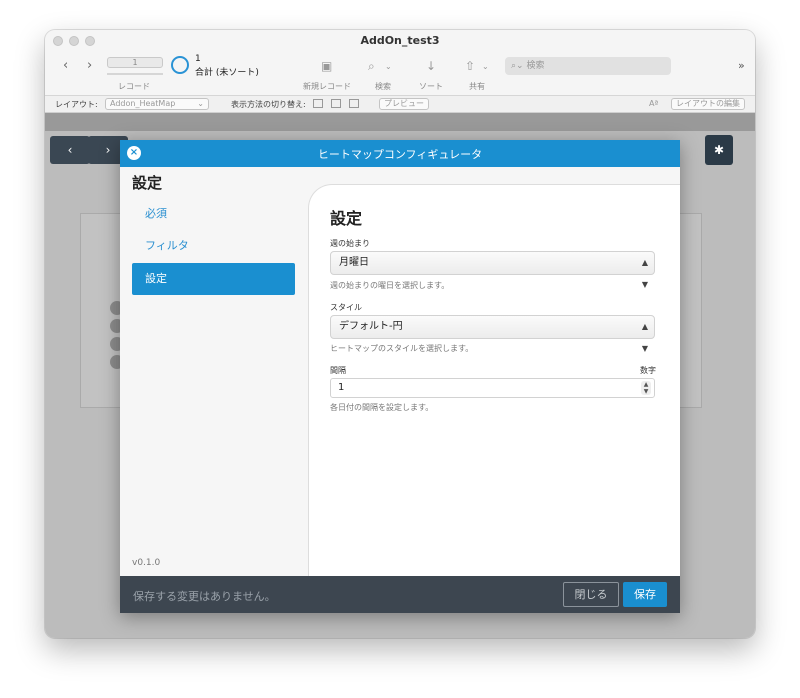 Image resolution: width=800 pixels, height=698 pixels. What do you see at coordinates (588, 66) in the screenshot?
I see `quick-find-field: ⌕⌄ 検索` at bounding box center [588, 66].